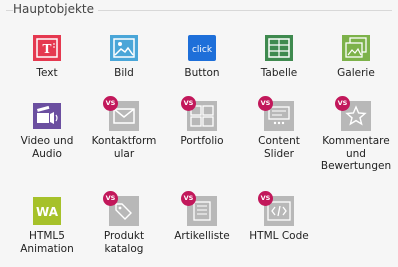 This screenshot has width=398, height=267. What do you see at coordinates (199, 208) in the screenshot?
I see `article-list-icon: VS` at bounding box center [199, 208].